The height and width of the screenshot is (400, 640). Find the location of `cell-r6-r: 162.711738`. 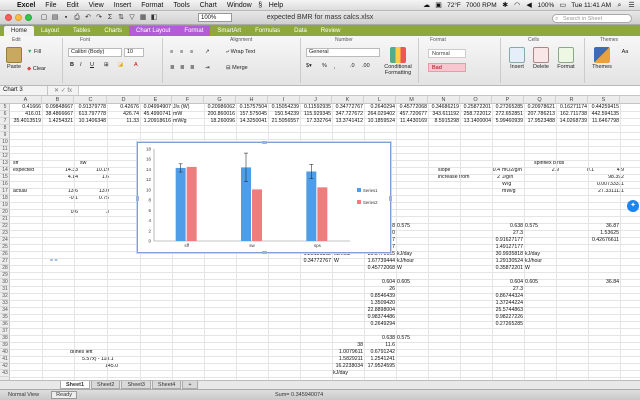

cell-r6-r: 162.711738 is located at coordinates (572, 114).